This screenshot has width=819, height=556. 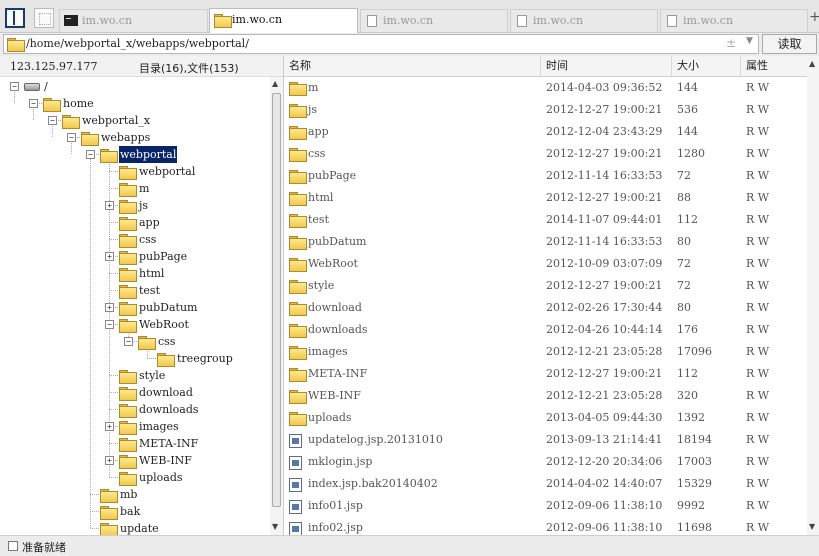 What do you see at coordinates (545, 154) in the screenshot?
I see `file-row: css 2012-12-27 19:00:21 1280 R W` at bounding box center [545, 154].